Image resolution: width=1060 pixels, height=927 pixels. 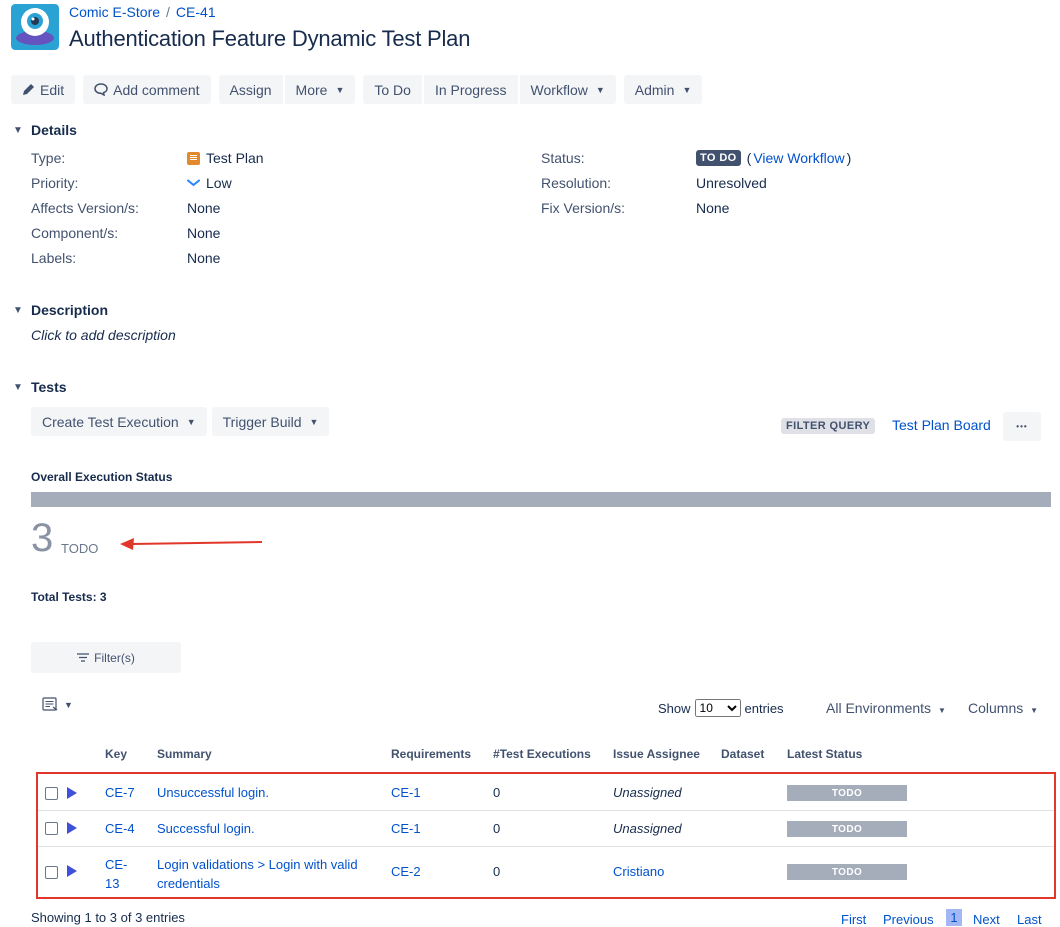 What do you see at coordinates (42, 538) in the screenshot?
I see `todo-count: 3` at bounding box center [42, 538].